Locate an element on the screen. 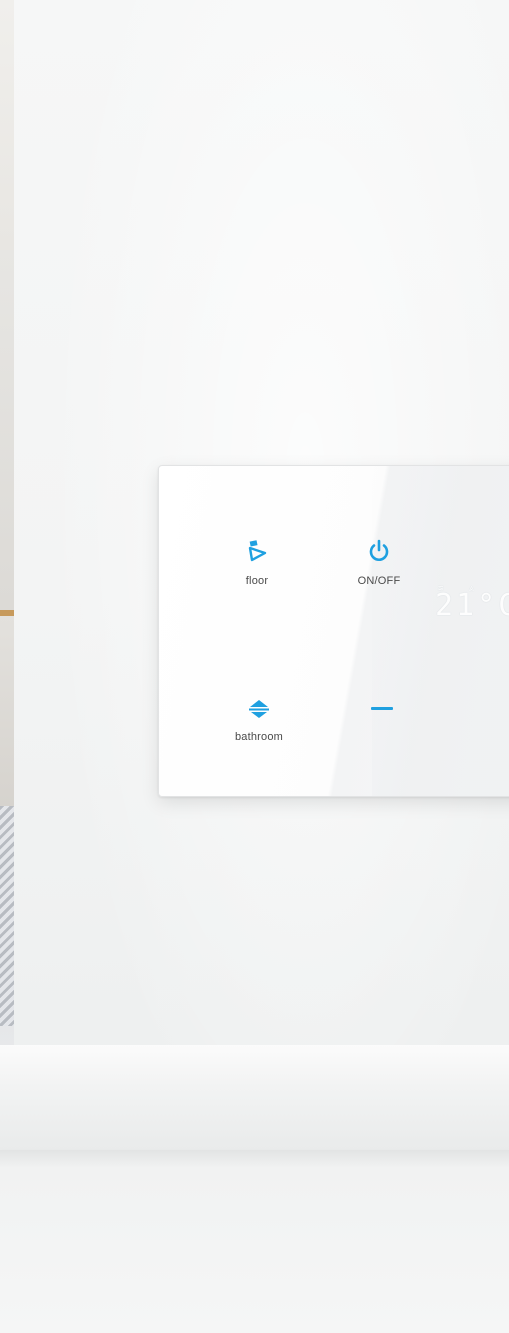  temperature-display: ≋ ⩓ 21°C is located at coordinates (472, 603).